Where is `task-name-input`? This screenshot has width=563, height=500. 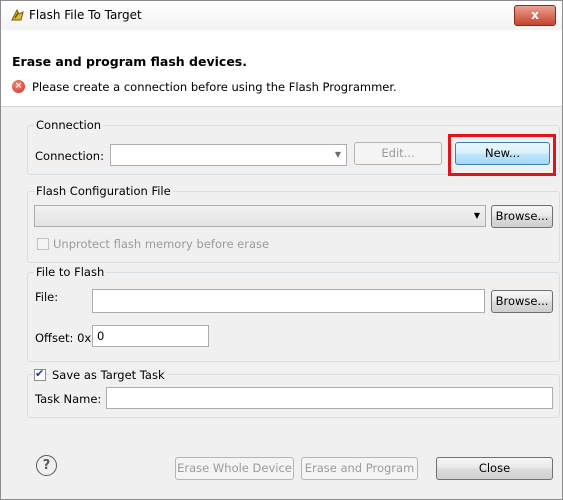 task-name-input is located at coordinates (329, 398).